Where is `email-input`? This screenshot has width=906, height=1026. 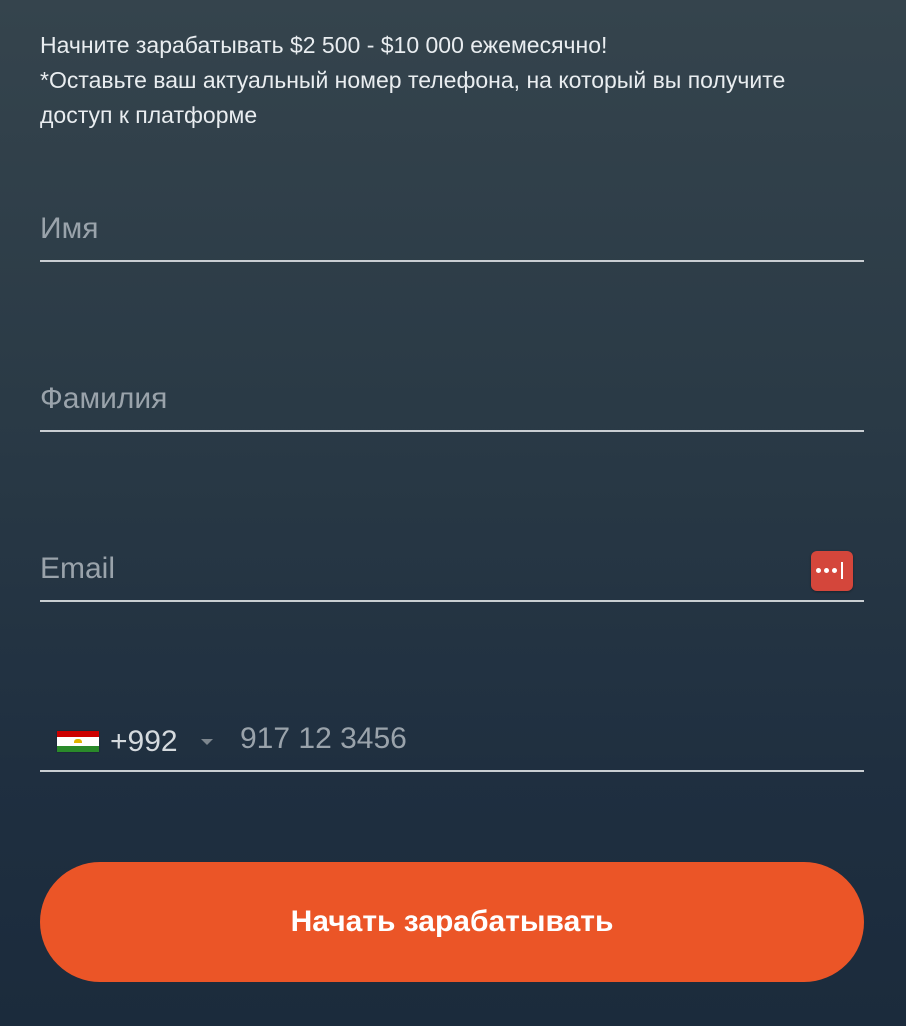
email-input is located at coordinates (420, 569).